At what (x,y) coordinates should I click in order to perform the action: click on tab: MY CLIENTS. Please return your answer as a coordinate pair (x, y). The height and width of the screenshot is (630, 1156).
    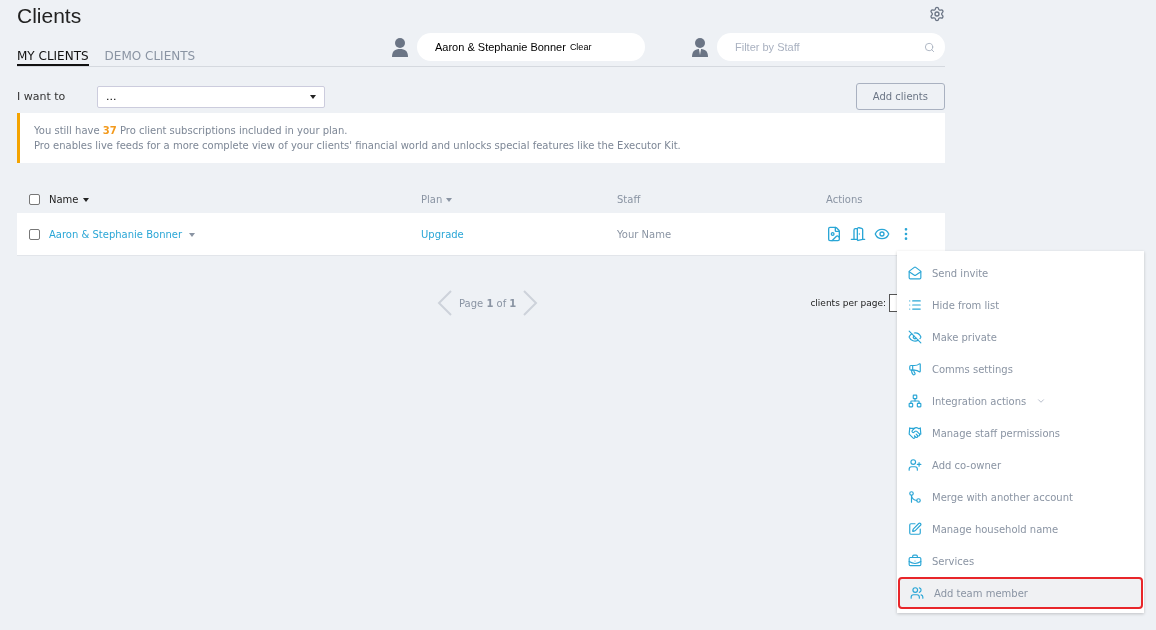
    Looking at the image, I should click on (53, 57).